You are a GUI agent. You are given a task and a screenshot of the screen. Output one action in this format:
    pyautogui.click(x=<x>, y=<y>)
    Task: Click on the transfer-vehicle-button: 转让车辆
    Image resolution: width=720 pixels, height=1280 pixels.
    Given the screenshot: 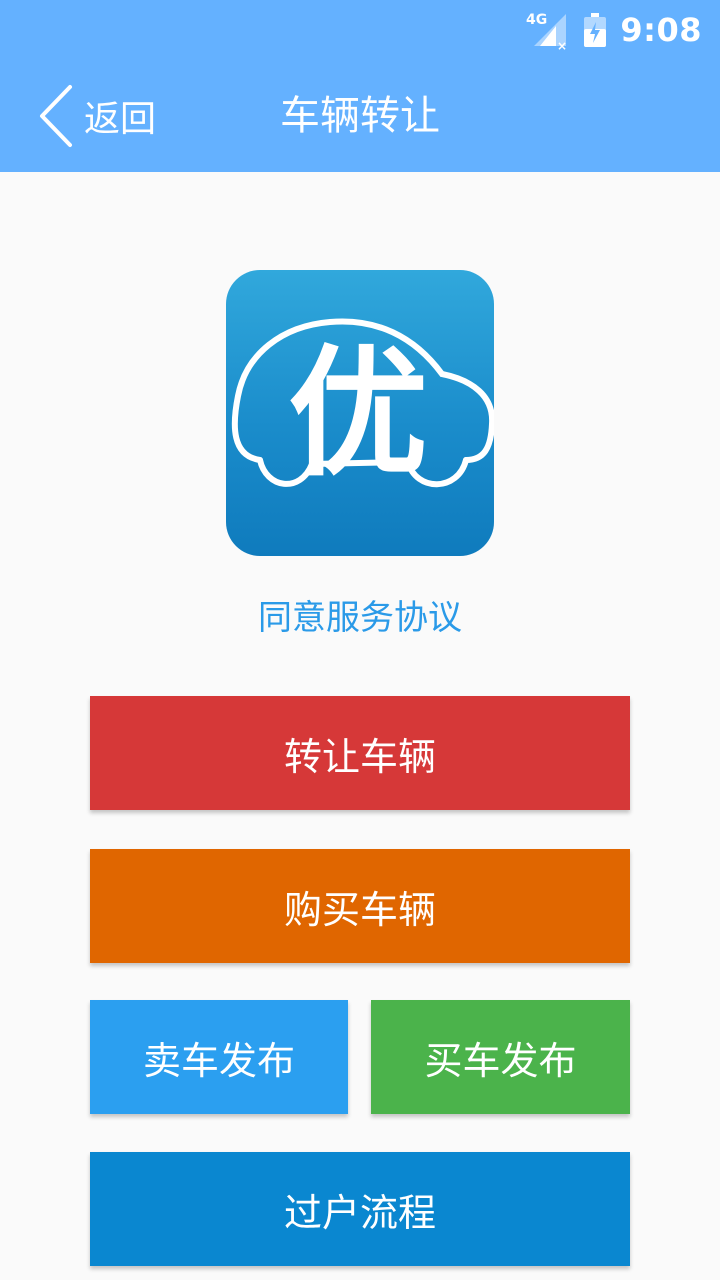 What is the action you would take?
    pyautogui.click(x=360, y=753)
    